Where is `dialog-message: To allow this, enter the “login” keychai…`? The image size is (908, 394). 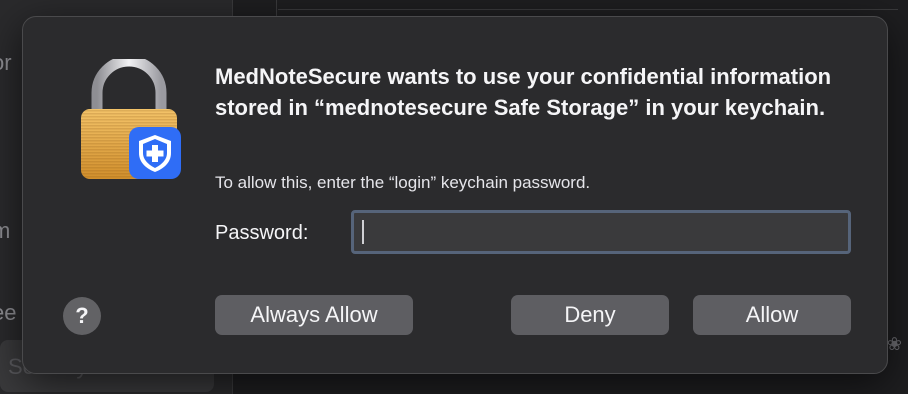
dialog-message: To allow this, enter the “login” keychai… is located at coordinates (403, 182).